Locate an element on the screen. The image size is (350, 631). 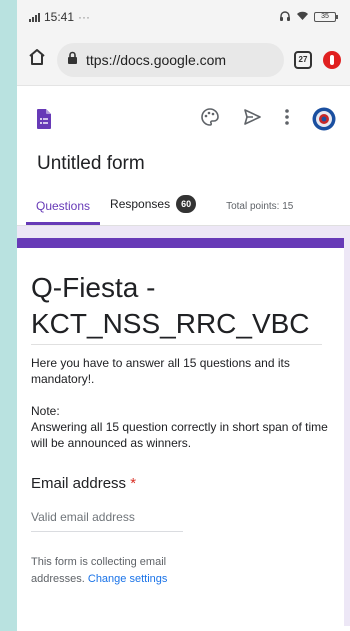
tab-switcher-button: 27 is located at coordinates (303, 59).